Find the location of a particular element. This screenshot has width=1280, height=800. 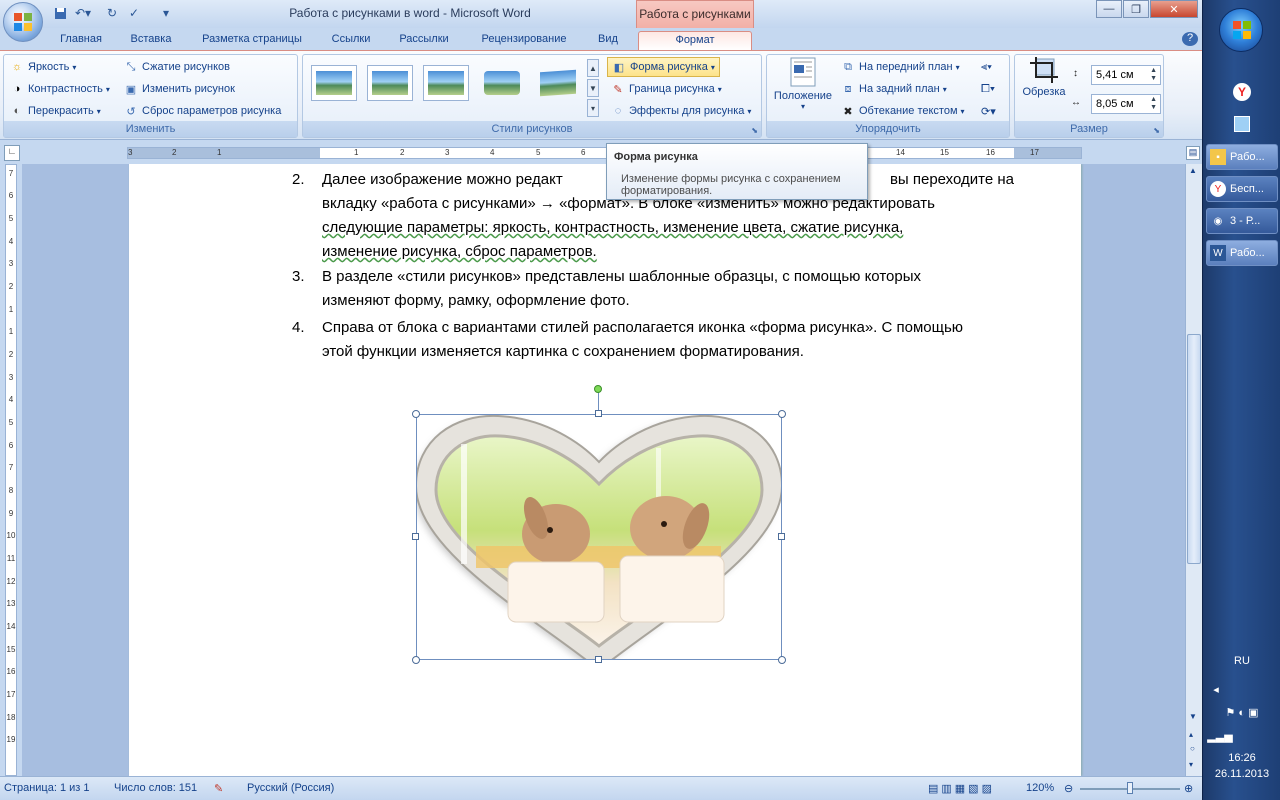

zoom-slider-thumb is located at coordinates (1130, 788).